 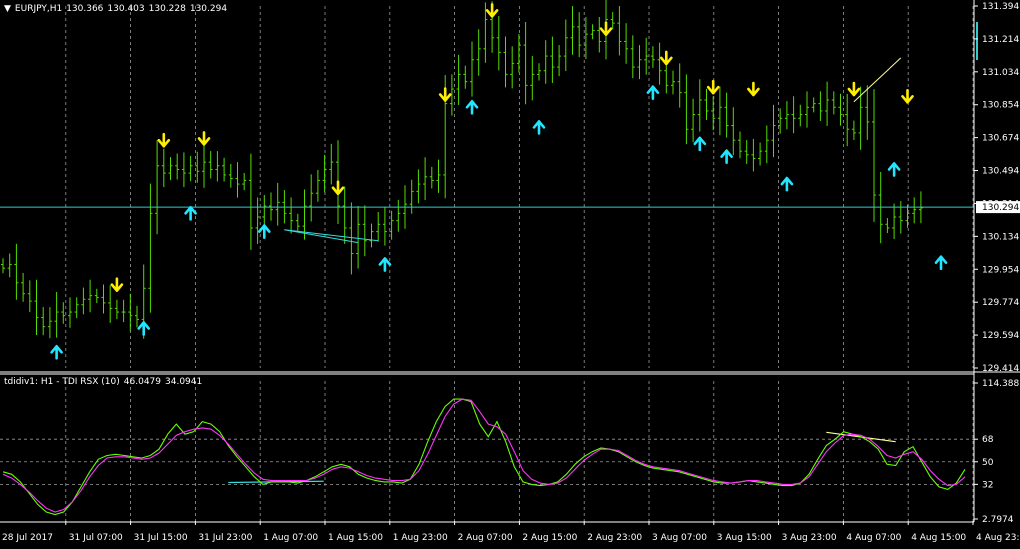 What do you see at coordinates (126, 9) in the screenshot?
I see `high-price: 130.403` at bounding box center [126, 9].